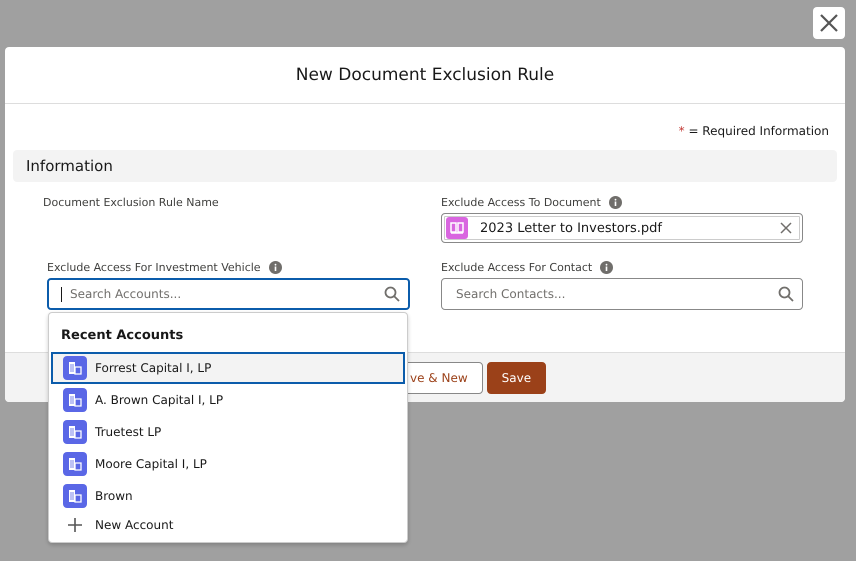 The height and width of the screenshot is (561, 856). Describe the element at coordinates (425, 166) in the screenshot. I see `section-header: Information` at that location.